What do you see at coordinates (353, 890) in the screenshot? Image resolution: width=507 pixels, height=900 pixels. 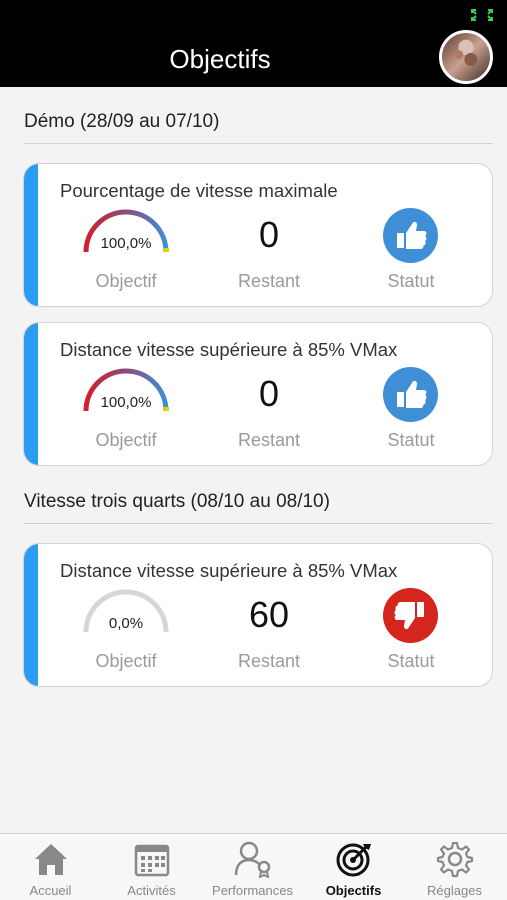 I see `tab-label: Objectifs` at bounding box center [353, 890].